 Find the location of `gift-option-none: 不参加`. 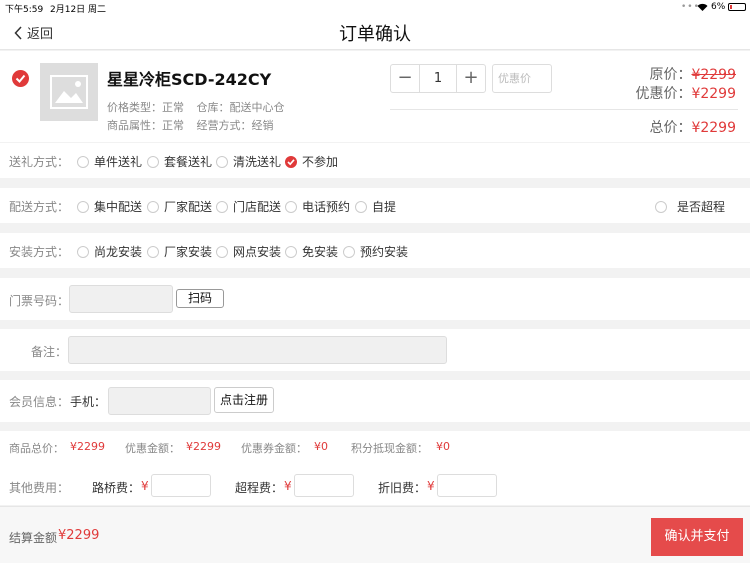

gift-option-none: 不参加 is located at coordinates (311, 161).